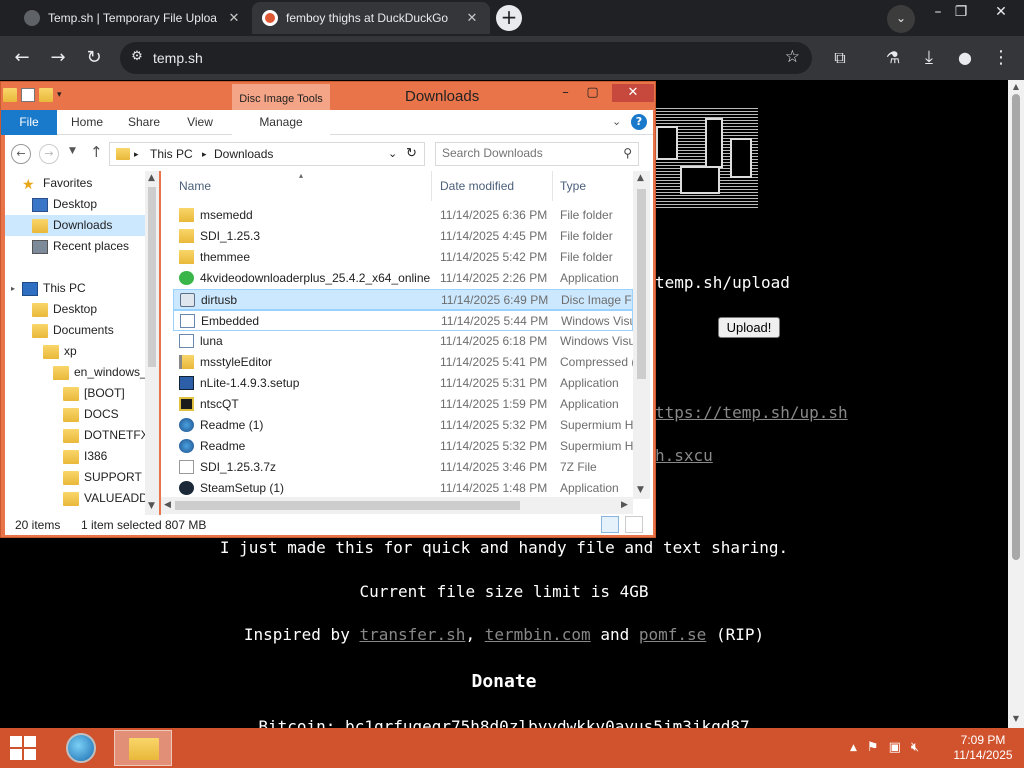 The width and height of the screenshot is (1024, 768). What do you see at coordinates (983, 748) in the screenshot?
I see `taskbar-clock: 7:09 PM 11/14/2025` at bounding box center [983, 748].